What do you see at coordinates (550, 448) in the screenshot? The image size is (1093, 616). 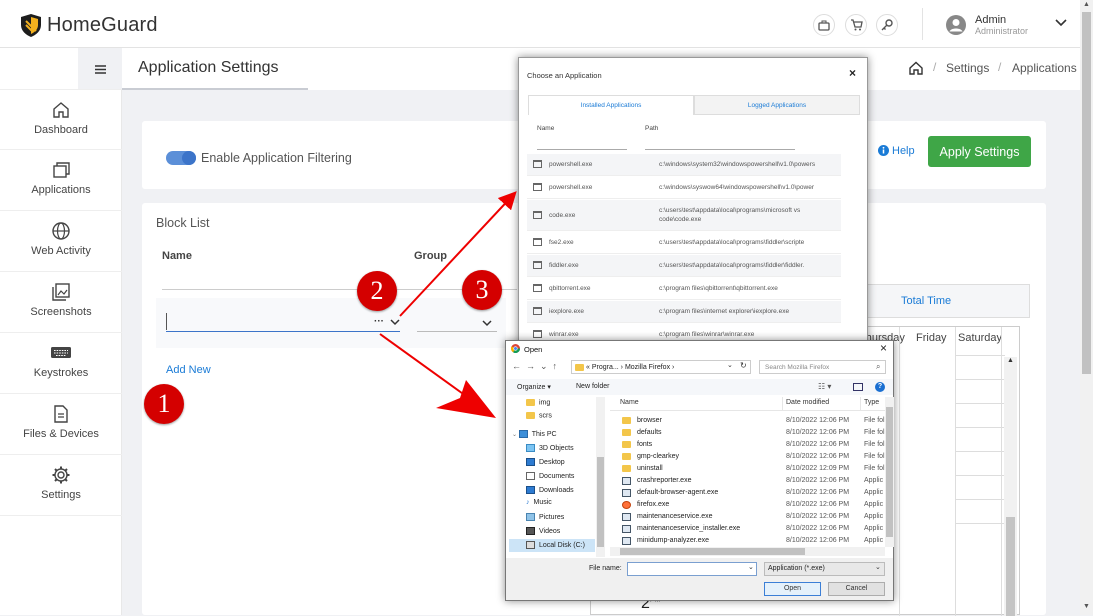 I see `tree-item-3d-objects: 3D Objects` at bounding box center [550, 448].